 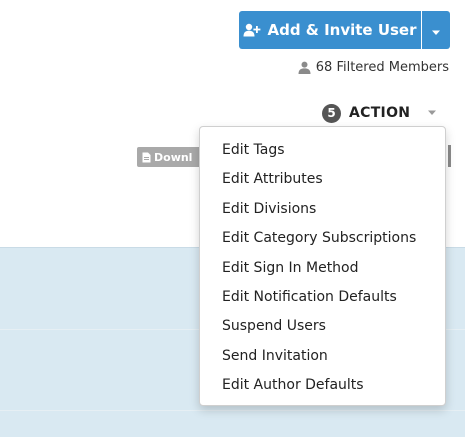 I want to click on menu-item-edit-notification-defaults: Edit Notification Defaults, so click(x=322, y=297).